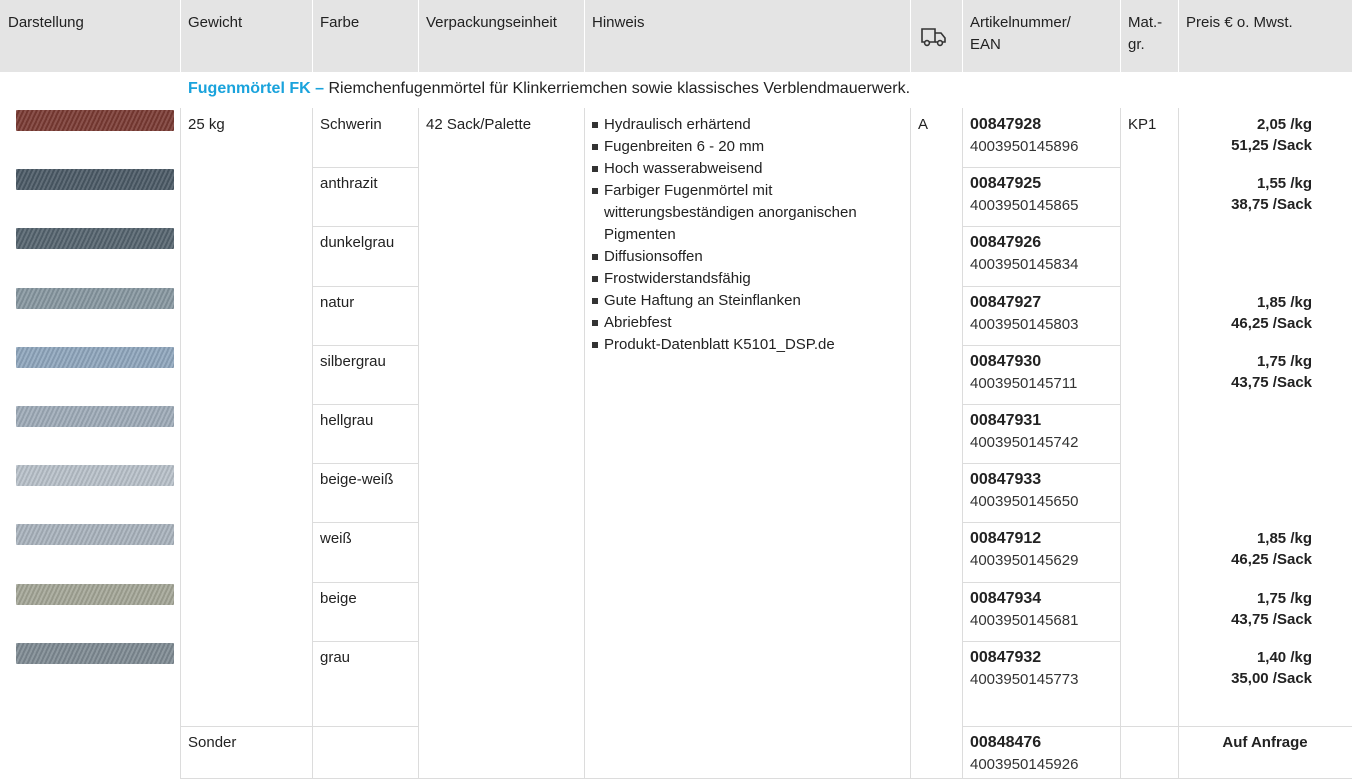  What do you see at coordinates (730, 212) in the screenshot?
I see `hint-item-continued: witterungsbeständigen anorganischen` at bounding box center [730, 212].